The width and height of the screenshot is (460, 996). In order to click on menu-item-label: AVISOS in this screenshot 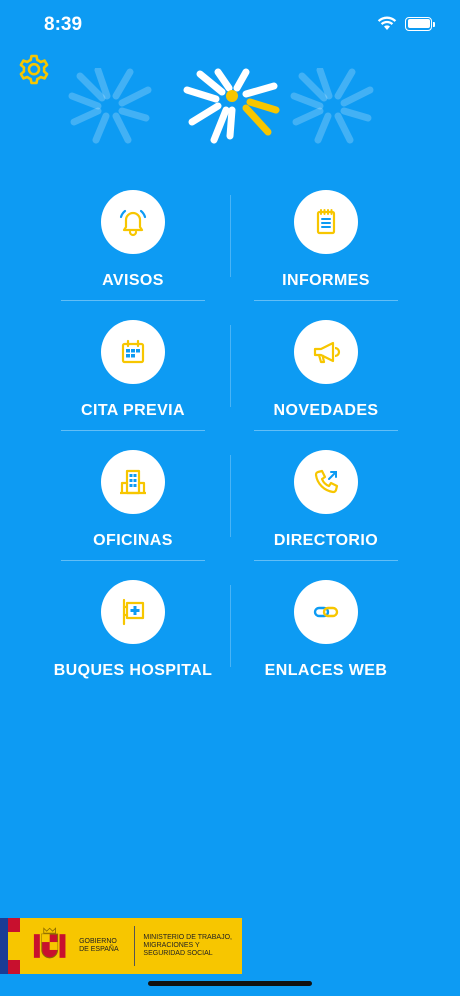, I will do `click(133, 280)`.